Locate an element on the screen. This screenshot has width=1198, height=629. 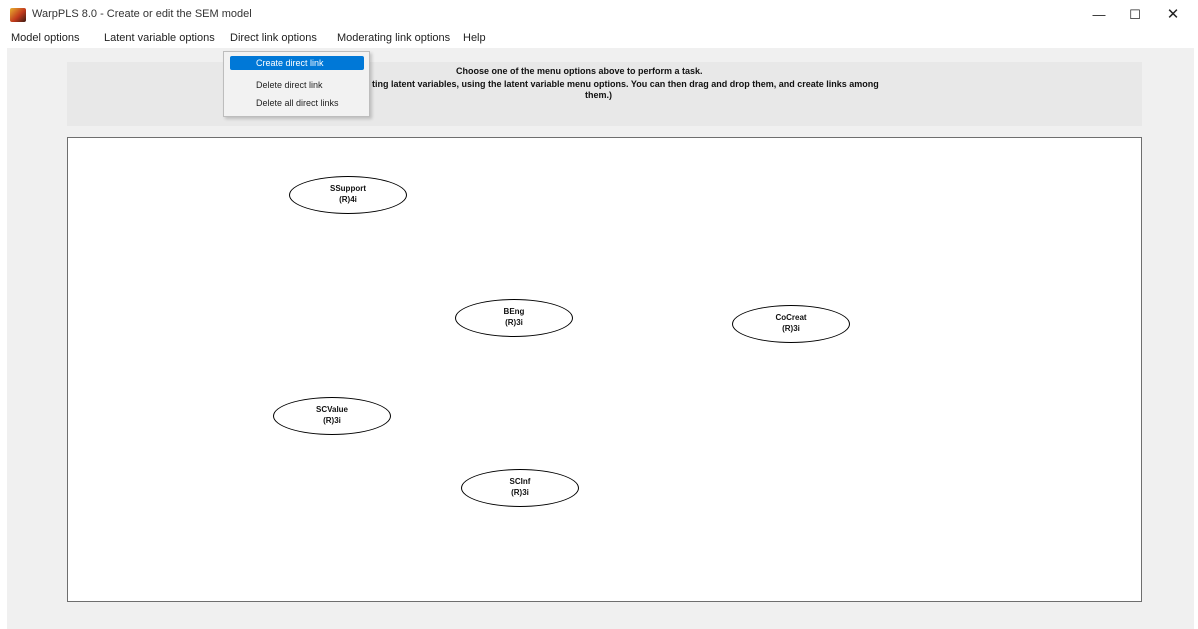
menu-help: Help is located at coordinates (474, 38).